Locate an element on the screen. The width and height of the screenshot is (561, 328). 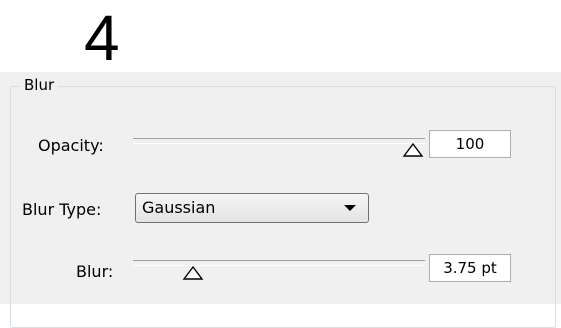
blur-slider-thumb-icon is located at coordinates (193, 273).